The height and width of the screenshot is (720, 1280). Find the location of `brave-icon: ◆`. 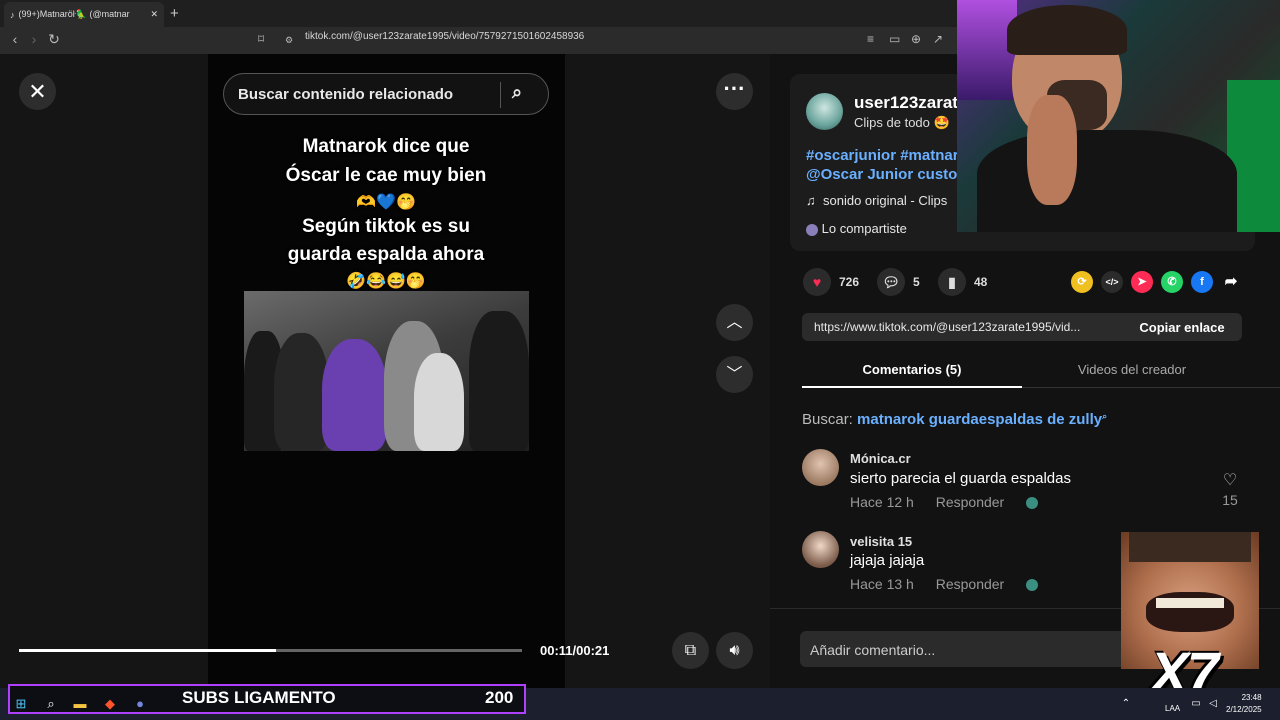

brave-icon: ◆ is located at coordinates (110, 704).